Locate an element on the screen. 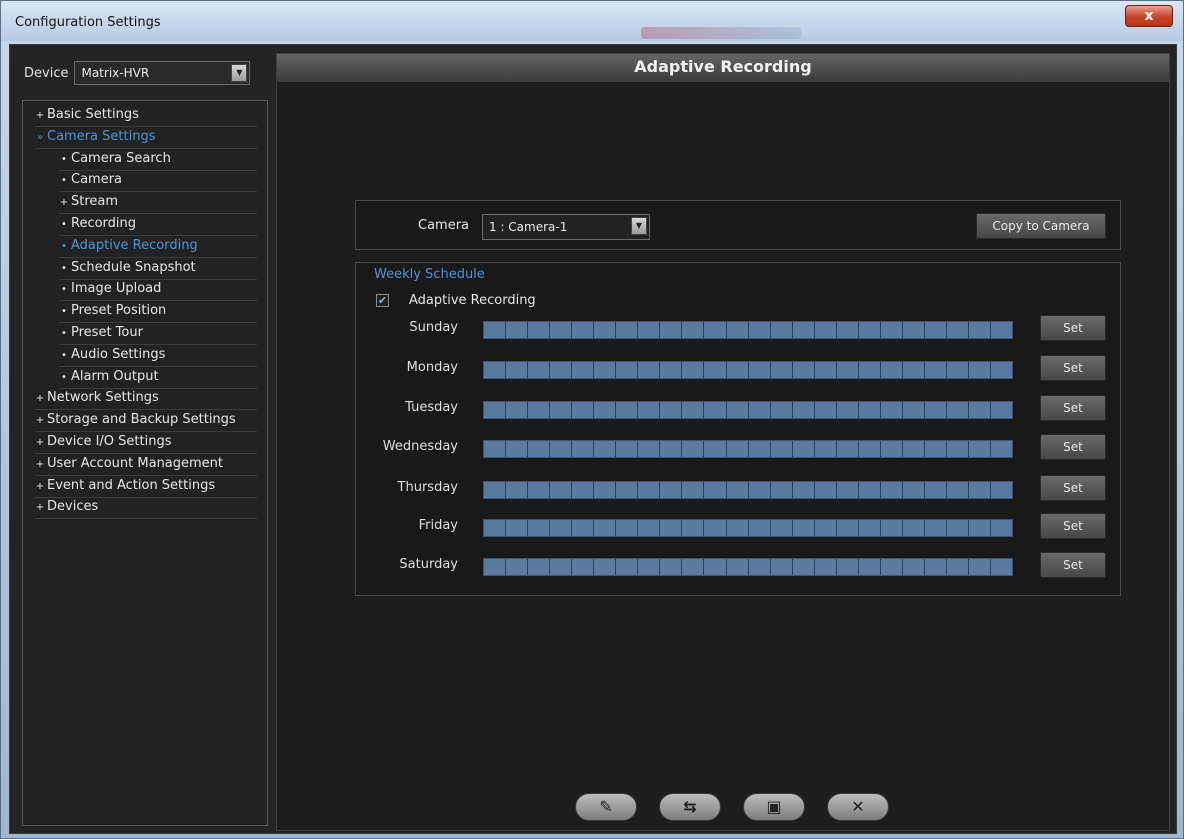  copy-to-camera-button: Copy to Camera is located at coordinates (1041, 226).